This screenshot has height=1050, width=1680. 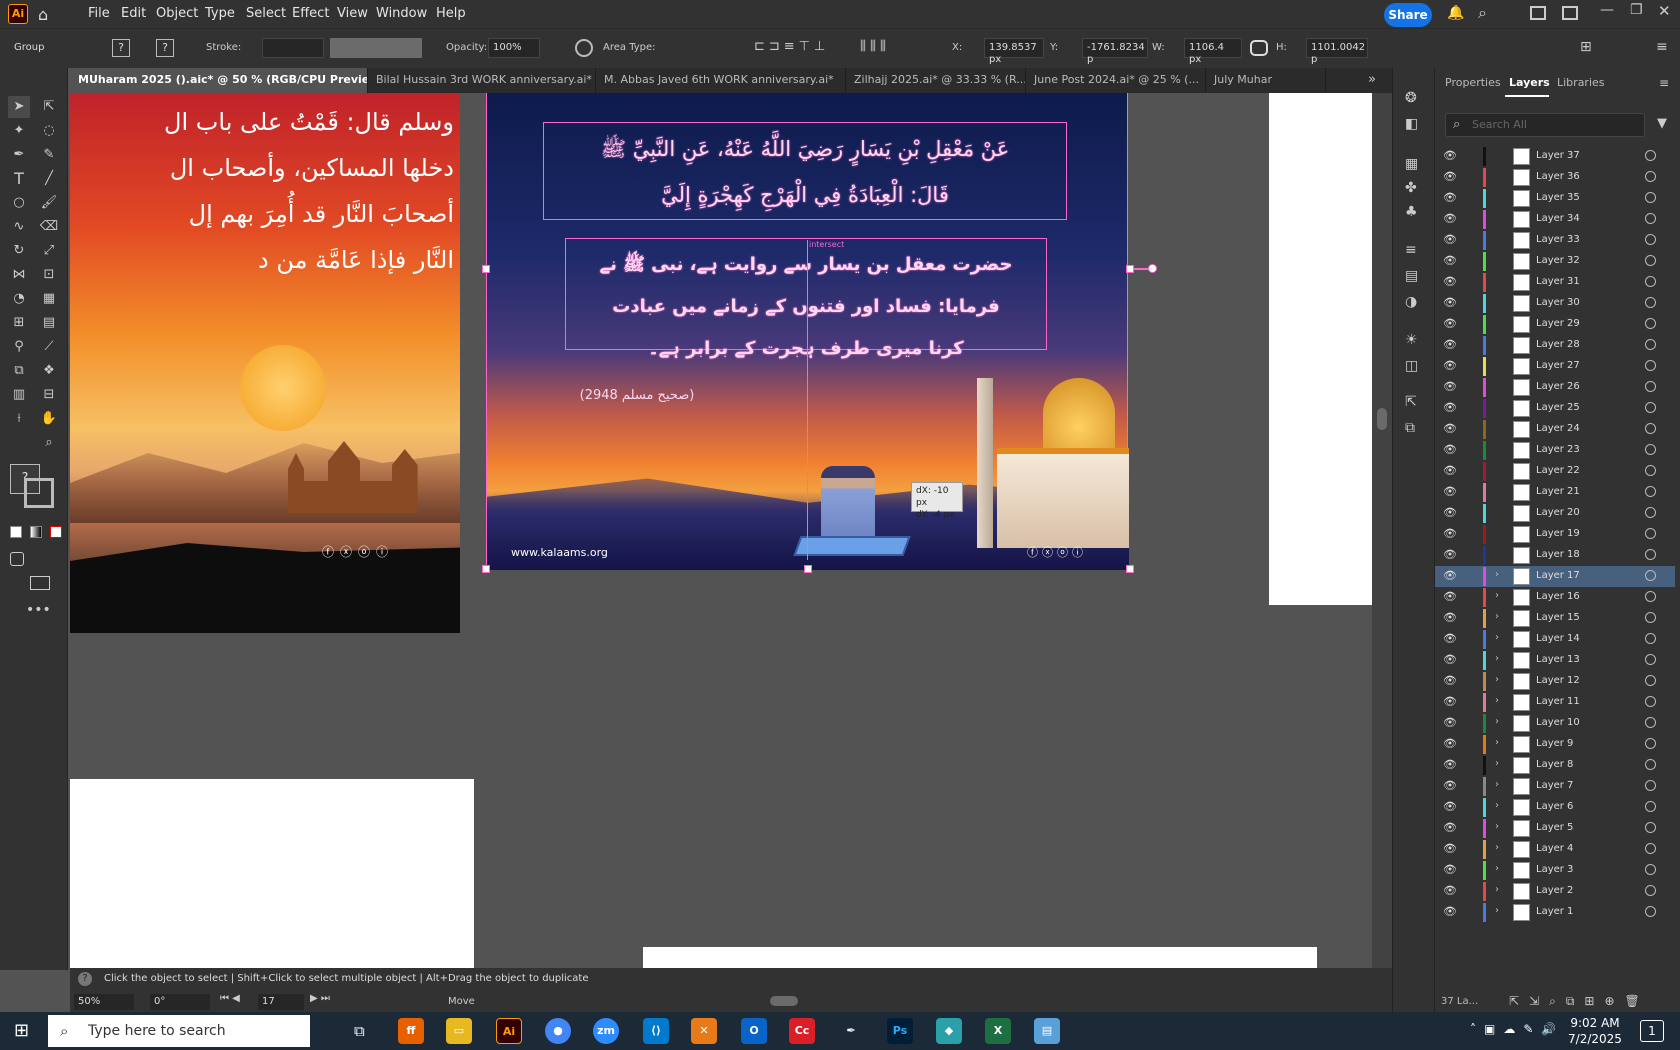 What do you see at coordinates (1555, 198) in the screenshot?
I see `layer-row: 👁 Layer 35` at bounding box center [1555, 198].